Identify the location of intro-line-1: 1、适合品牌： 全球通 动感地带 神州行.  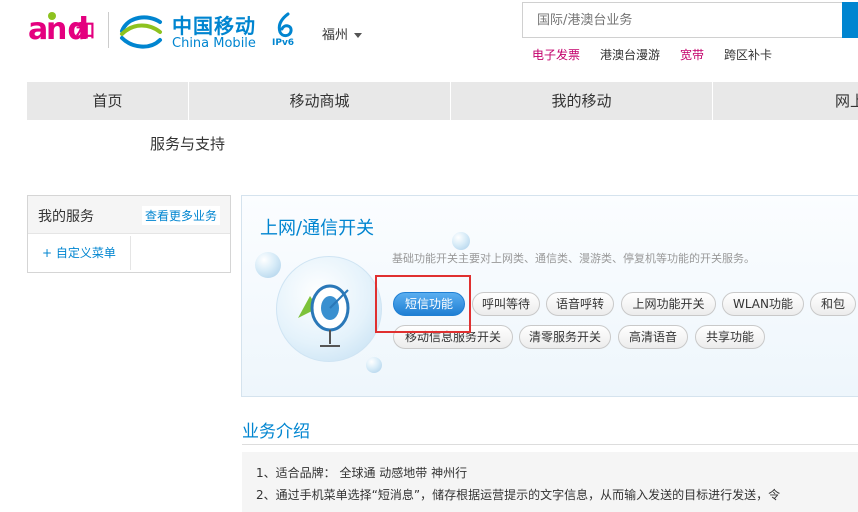
(362, 473).